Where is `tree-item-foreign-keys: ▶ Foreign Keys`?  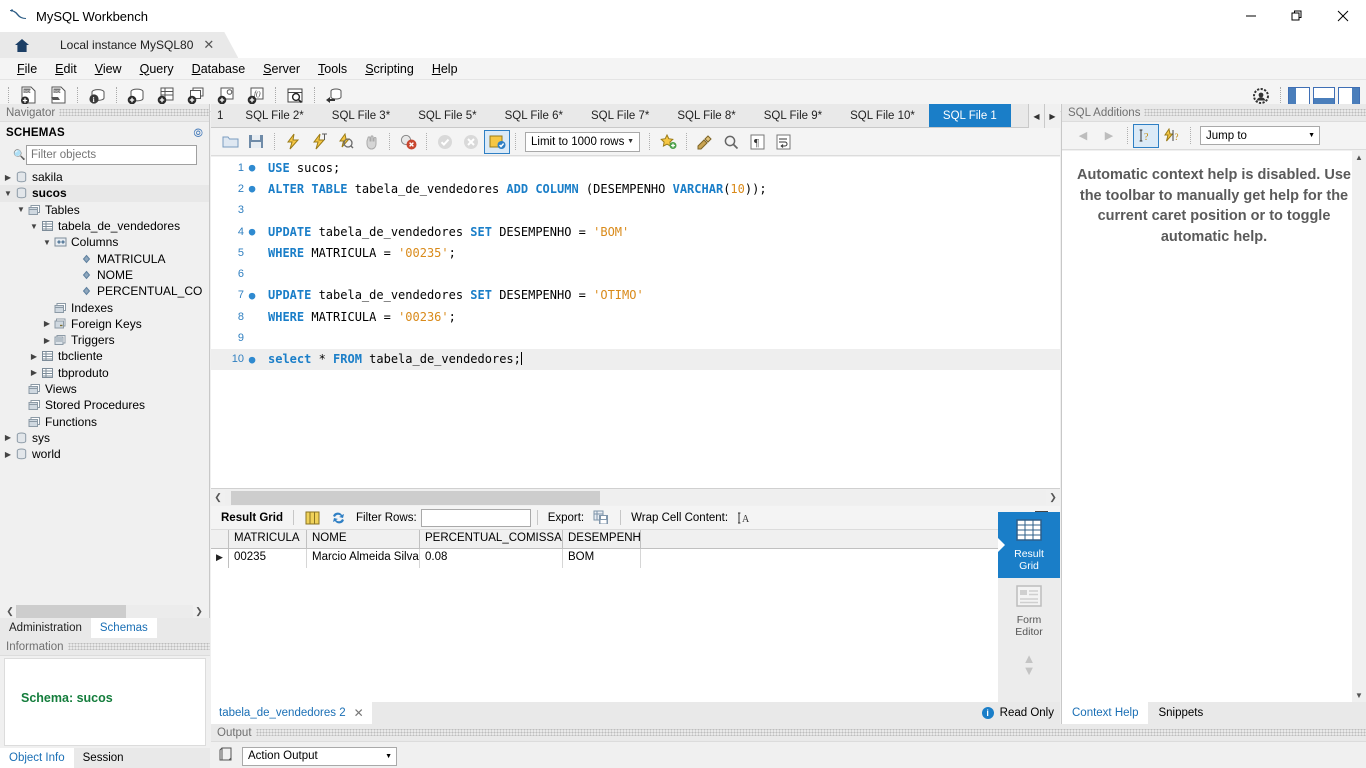 tree-item-foreign-keys: ▶ Foreign Keys is located at coordinates (104, 324).